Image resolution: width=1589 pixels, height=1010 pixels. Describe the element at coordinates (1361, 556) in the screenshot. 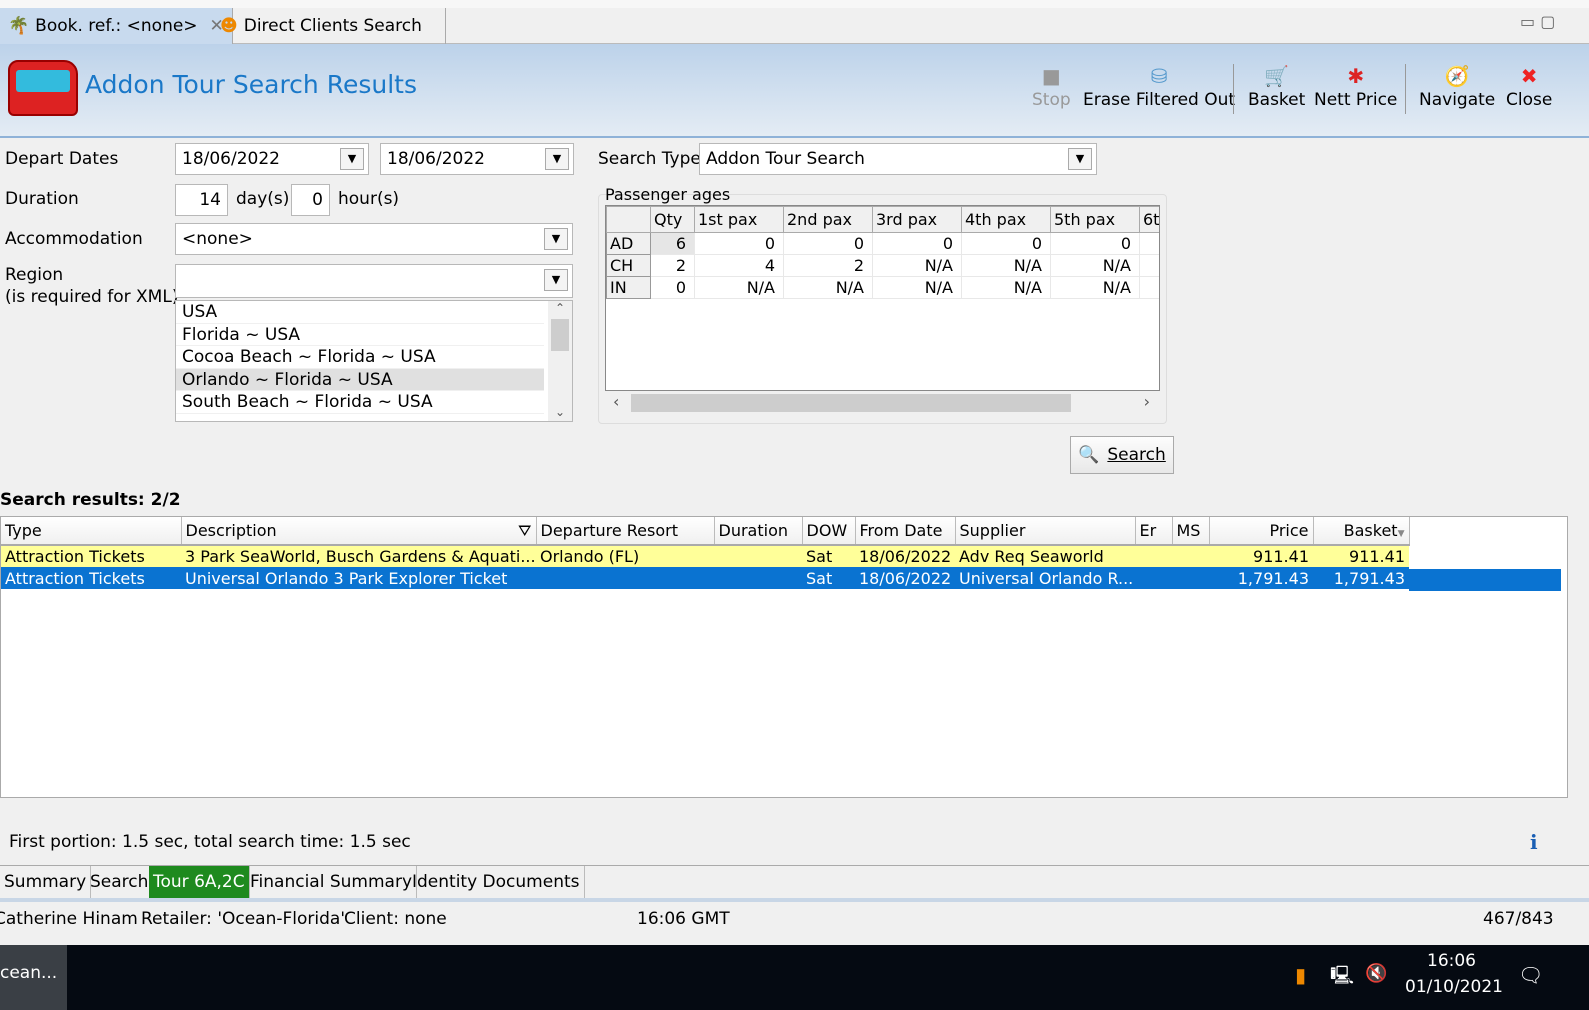

I see `cell-basket: 911.41` at that location.